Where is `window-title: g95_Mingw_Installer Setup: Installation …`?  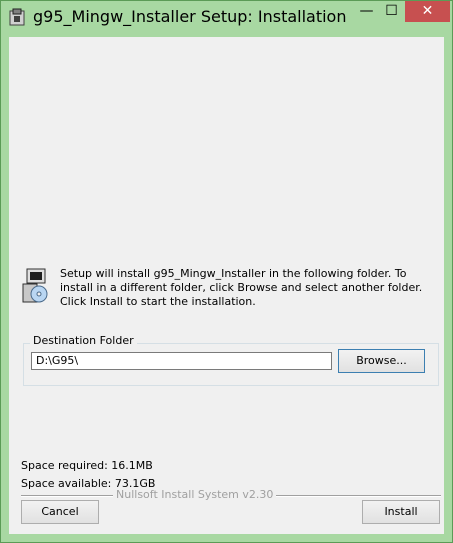 window-title: g95_Mingw_Installer Setup: Installation … is located at coordinates (193, 16).